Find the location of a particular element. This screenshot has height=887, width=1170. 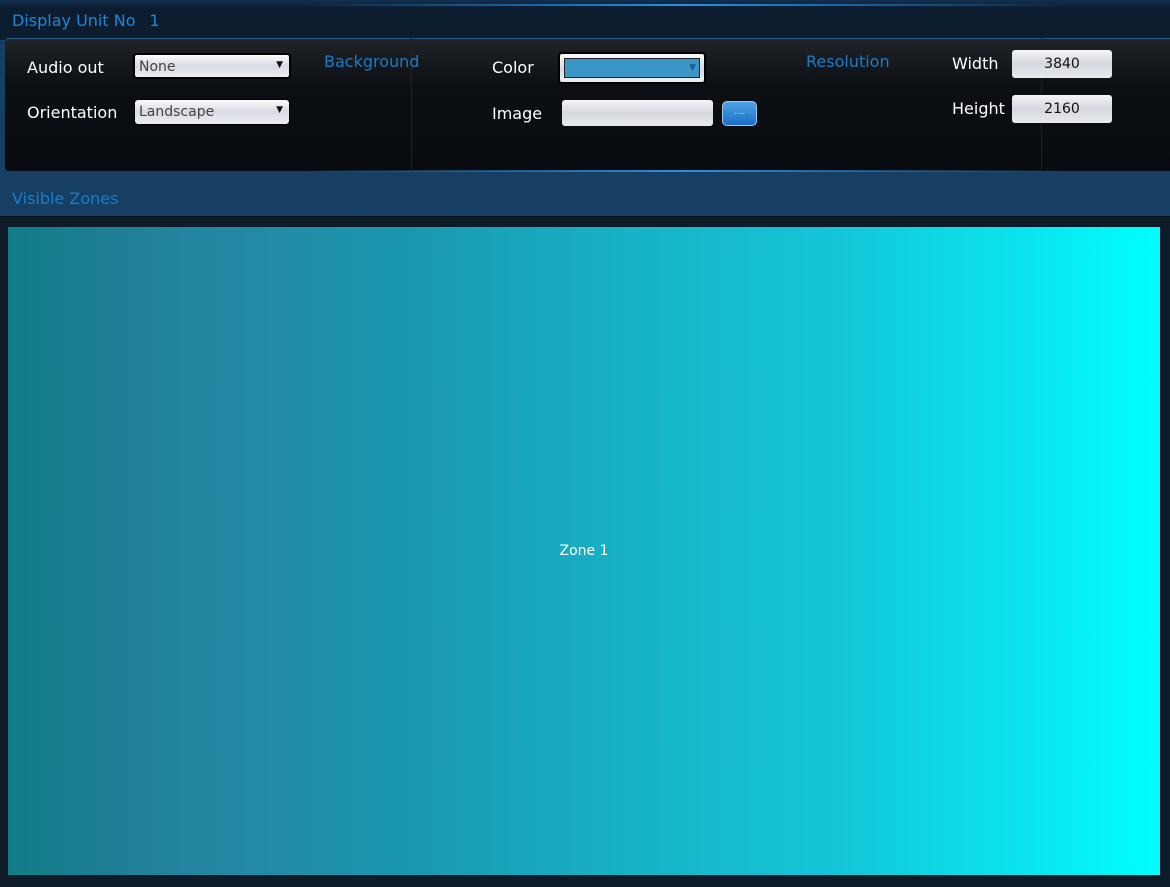

width-label: Width is located at coordinates (975, 63).